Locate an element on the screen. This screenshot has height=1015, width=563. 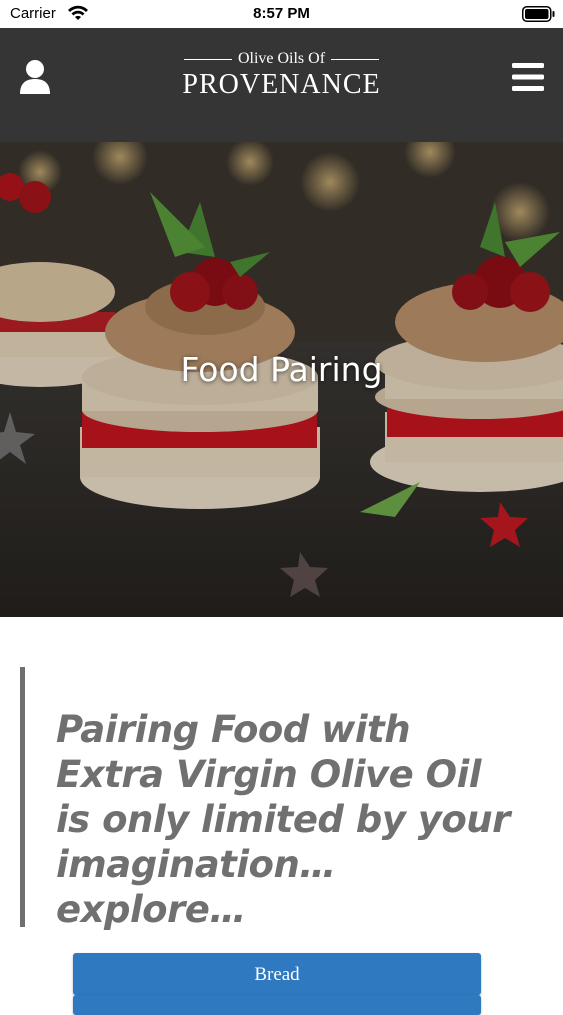
logo-rule-left is located at coordinates (207, 59).